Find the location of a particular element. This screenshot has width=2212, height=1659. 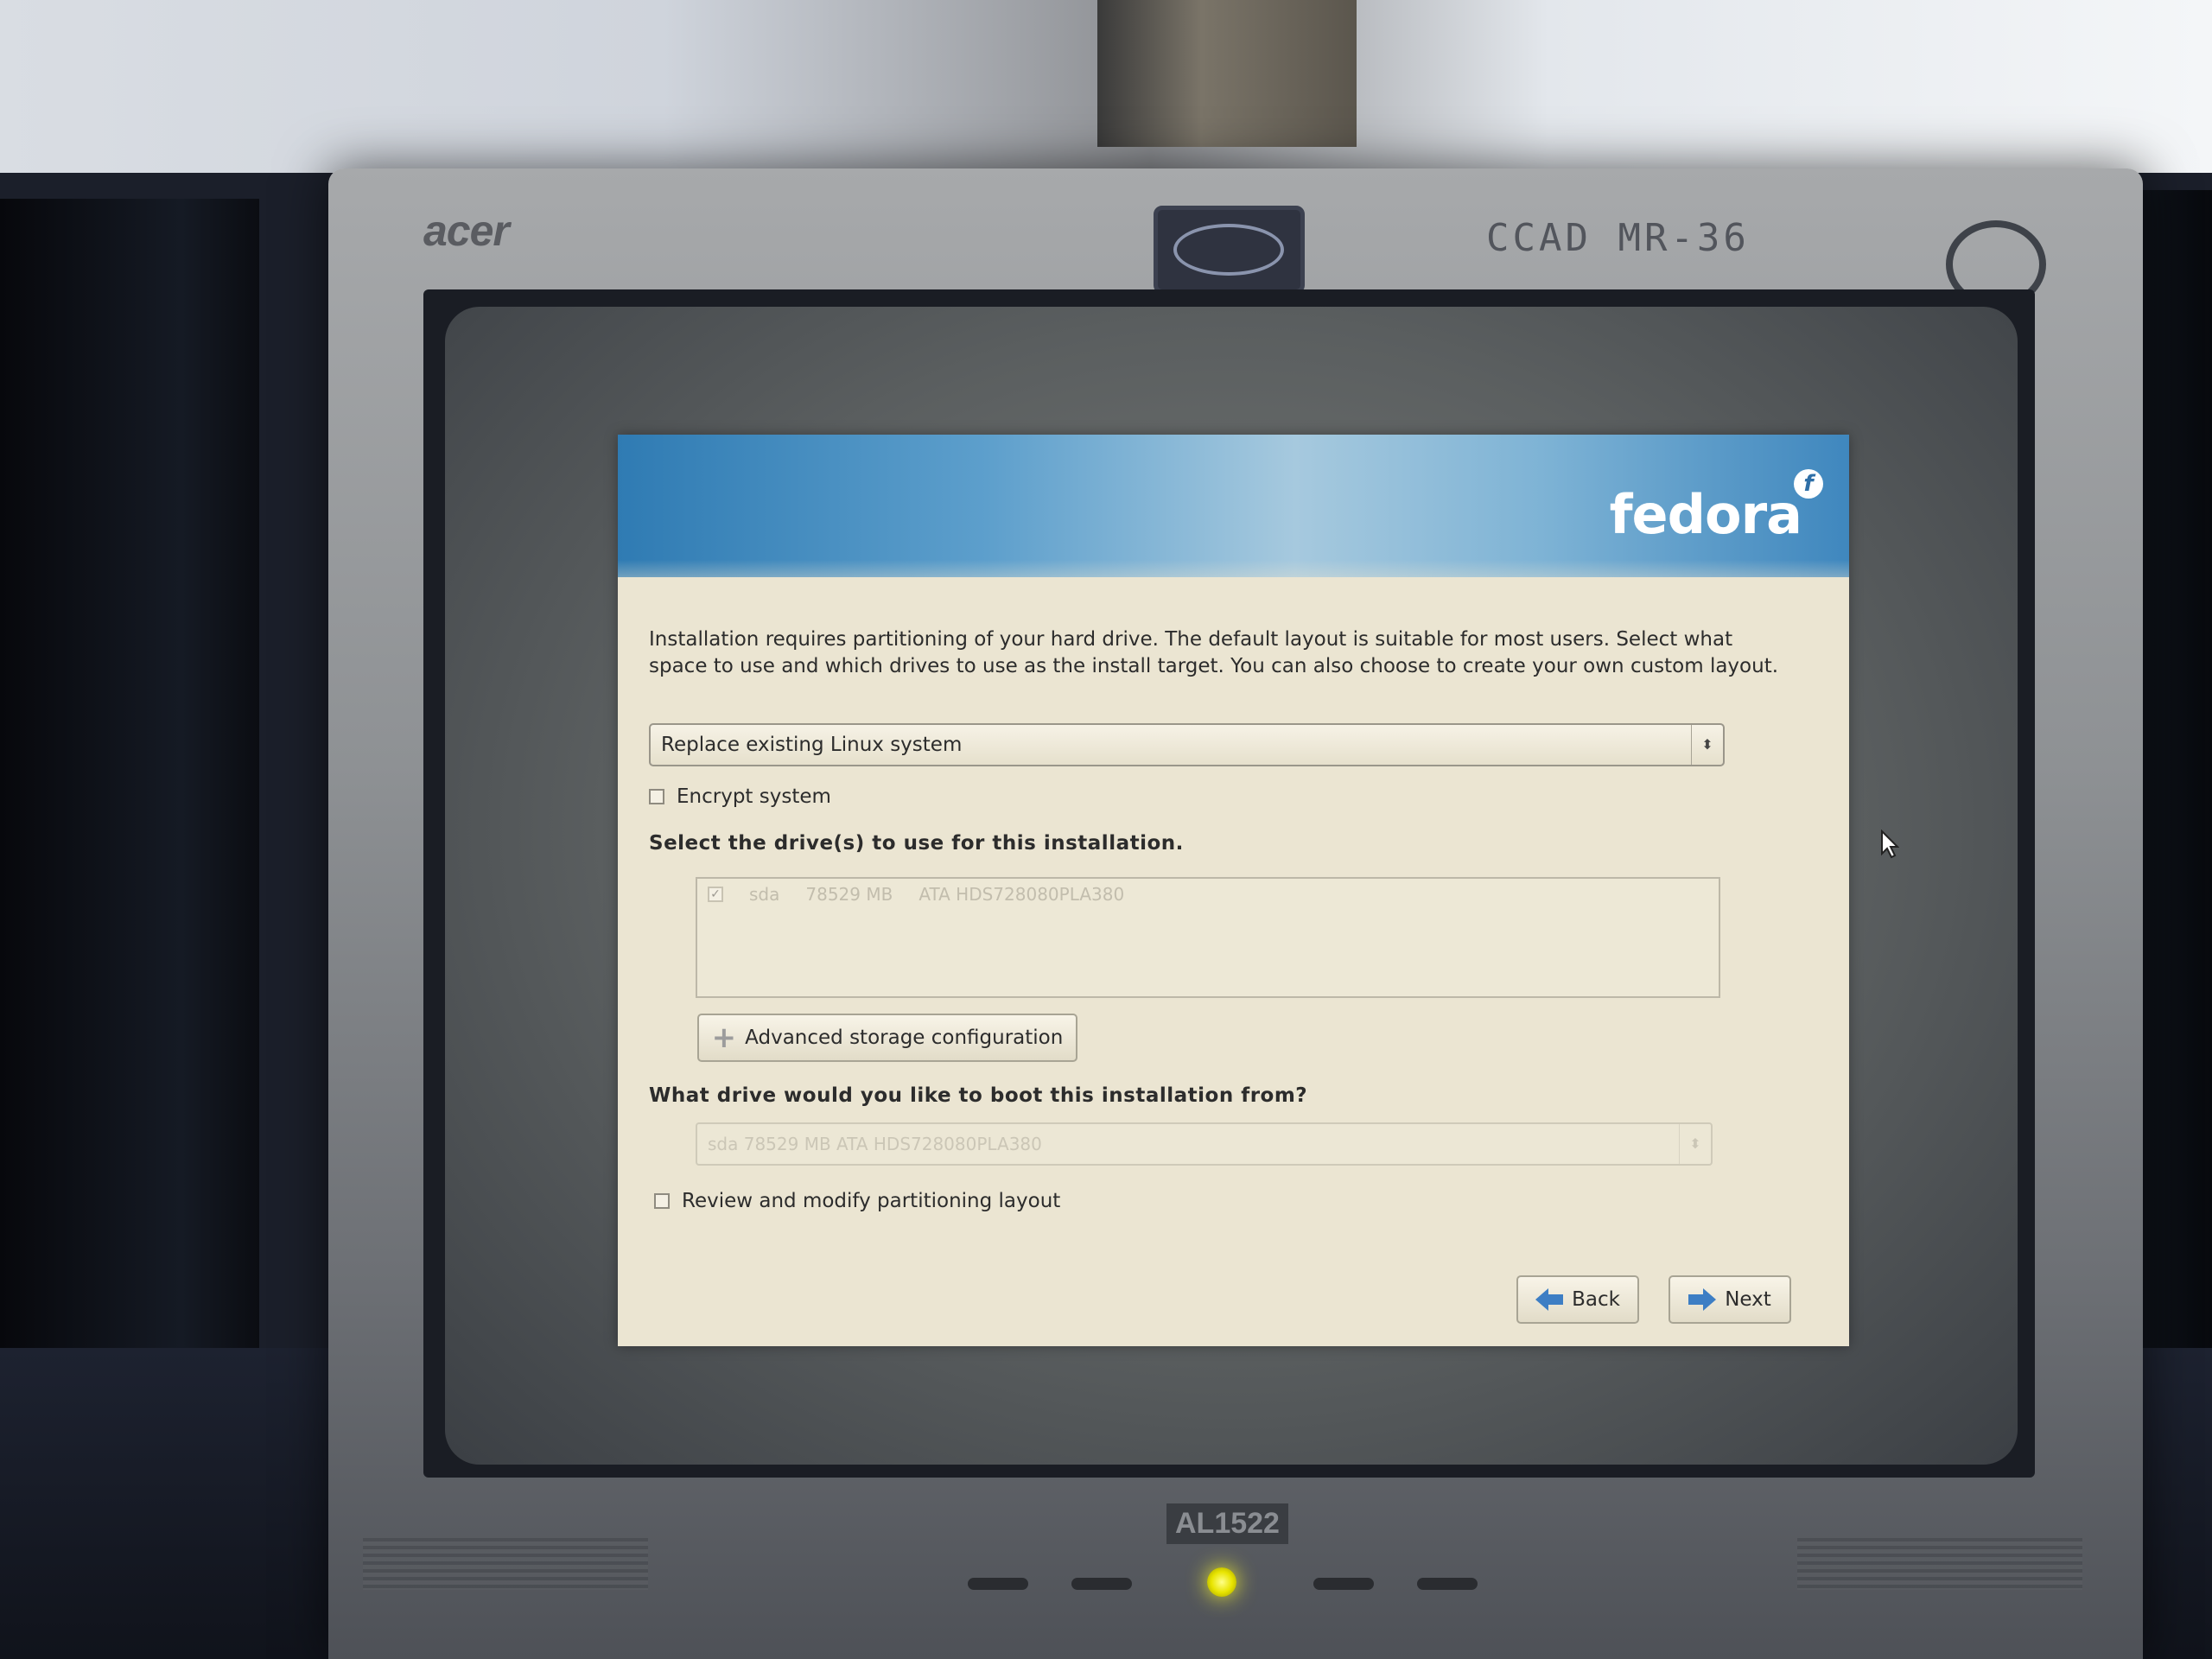

review-layout-checkbox is located at coordinates (662, 1201).